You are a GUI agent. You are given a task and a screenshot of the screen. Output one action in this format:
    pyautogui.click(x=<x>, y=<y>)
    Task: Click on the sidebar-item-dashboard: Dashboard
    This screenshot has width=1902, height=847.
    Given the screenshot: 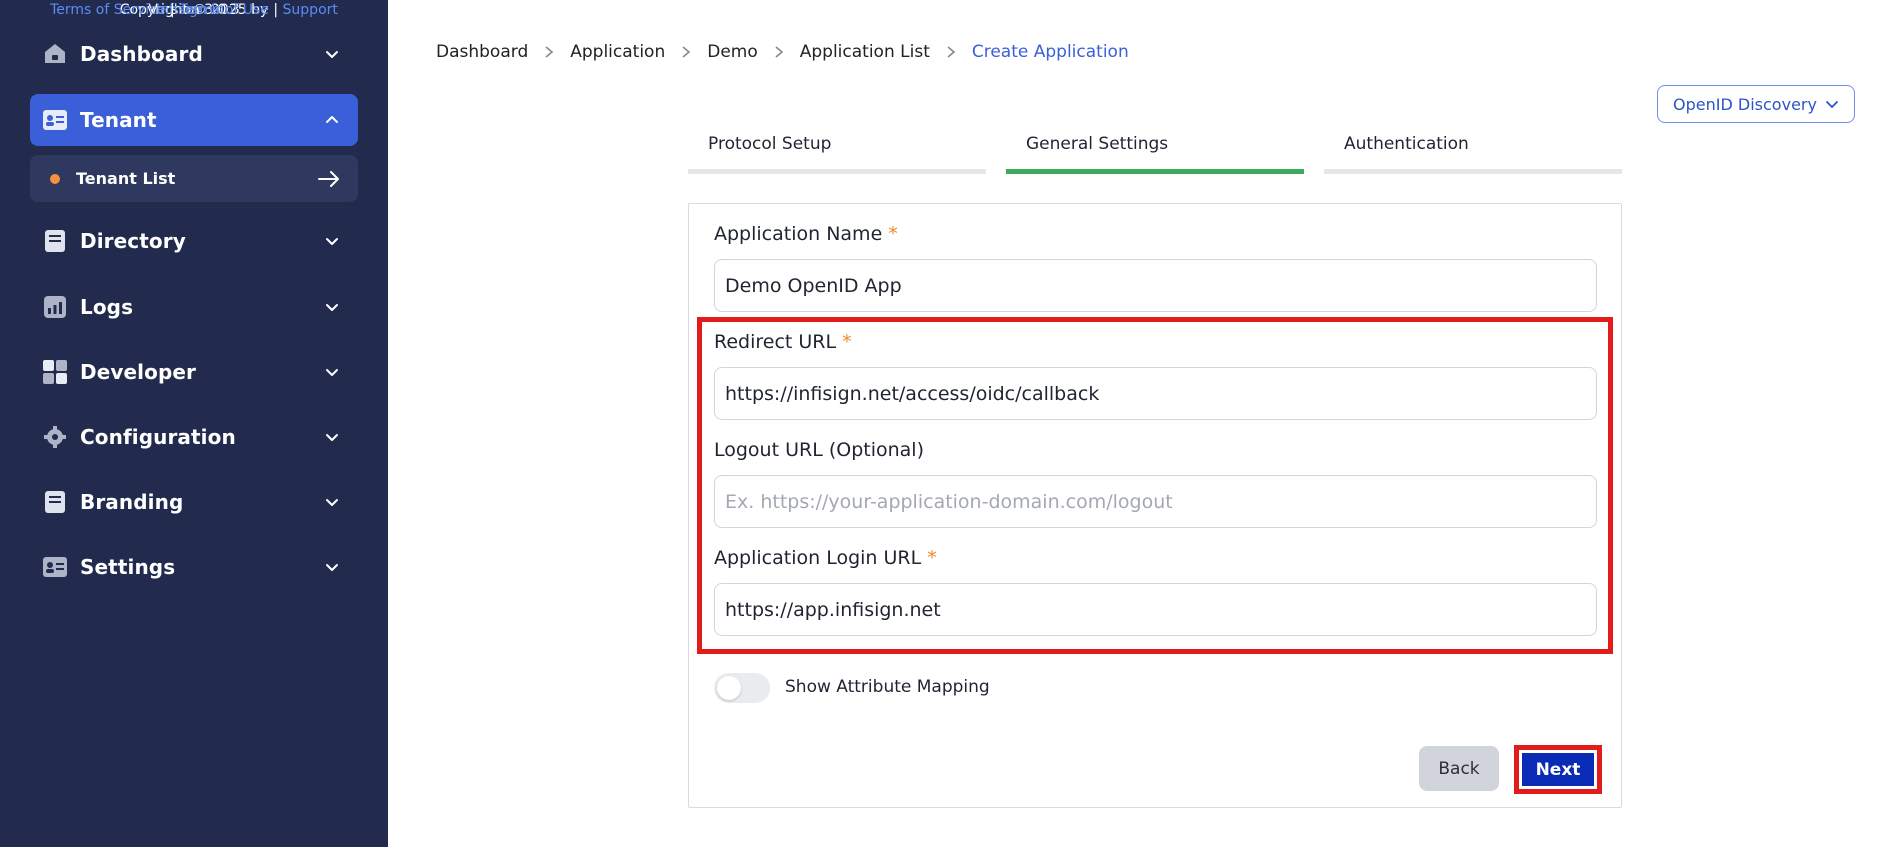 What is the action you would take?
    pyautogui.click(x=194, y=54)
    